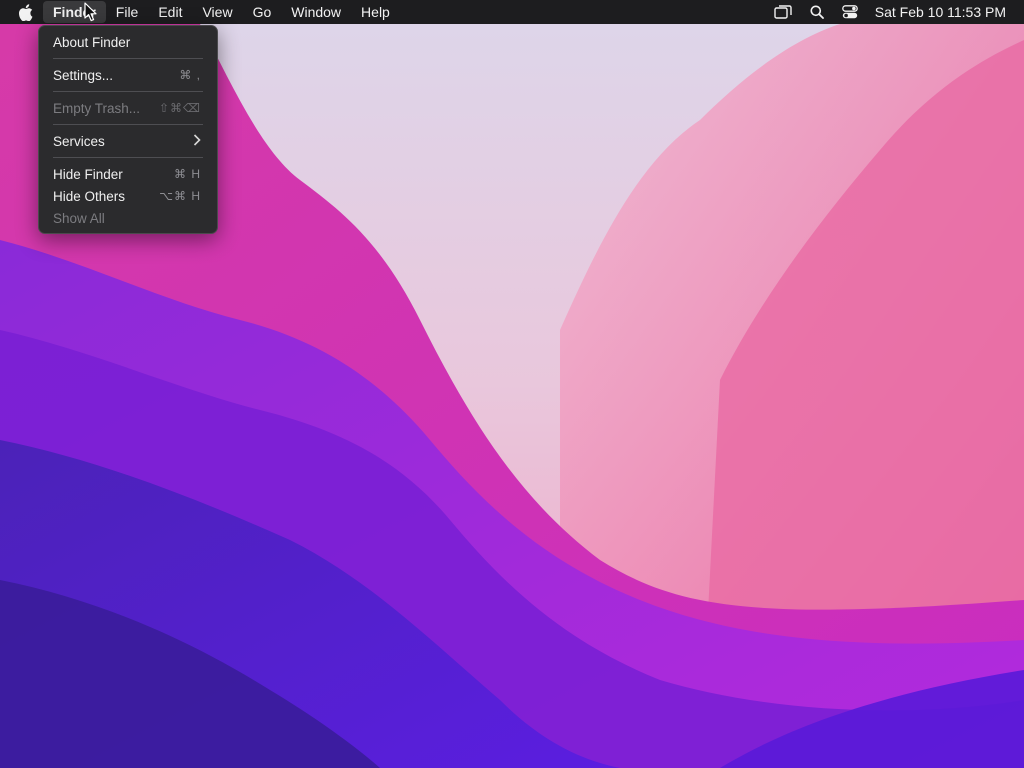 This screenshot has height=768, width=1024. What do you see at coordinates (262, 12) in the screenshot?
I see `menu-go: Go` at bounding box center [262, 12].